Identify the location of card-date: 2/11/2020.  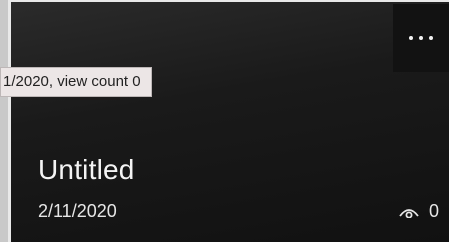
(77, 211).